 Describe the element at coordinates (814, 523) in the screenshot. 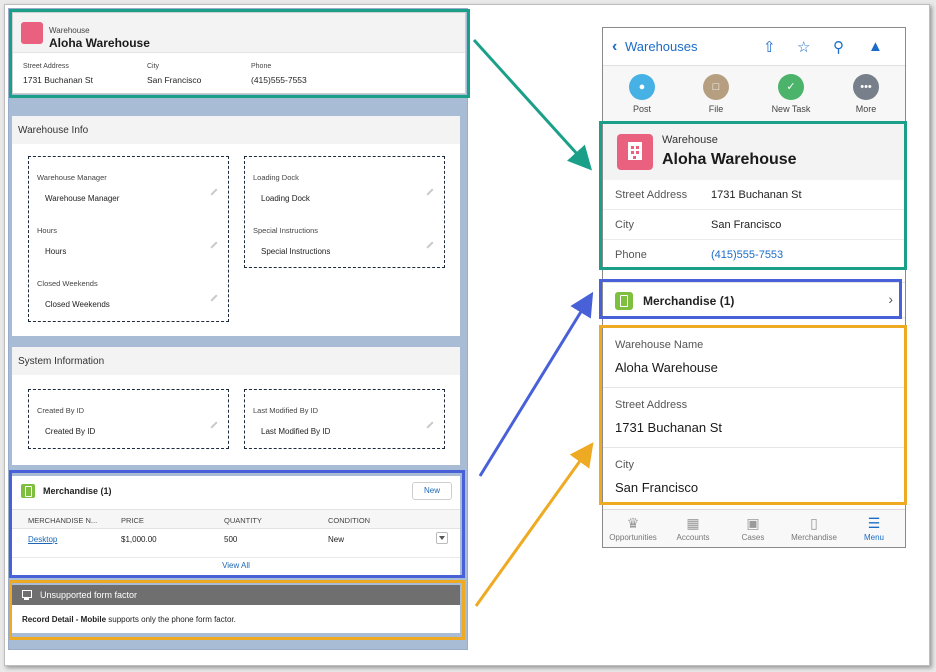

I see `phone-icon: ▯` at that location.